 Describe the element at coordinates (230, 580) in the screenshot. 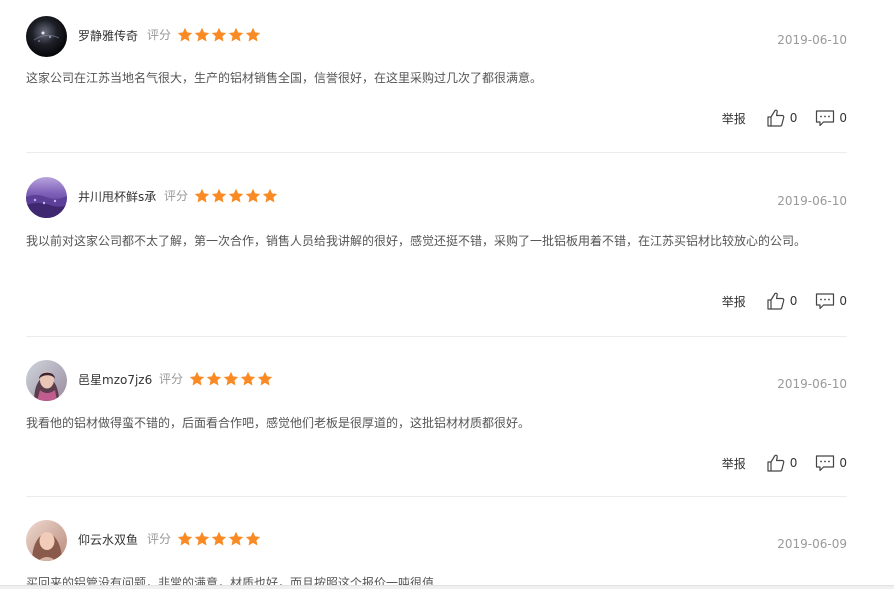

I see `review-content: 买回来的铝管没有问题，非常的满意，材质也好，而且按照这个报价一吨很值` at that location.